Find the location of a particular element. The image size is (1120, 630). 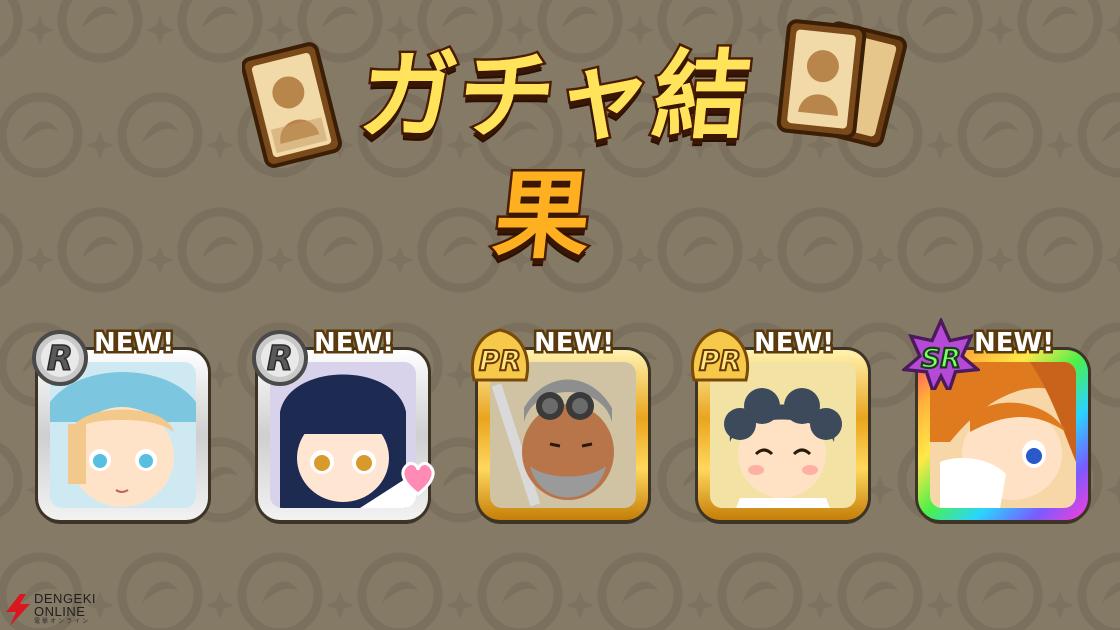

page-title: ガチャ結果 ガチャ結果 is located at coordinates (556, 156).